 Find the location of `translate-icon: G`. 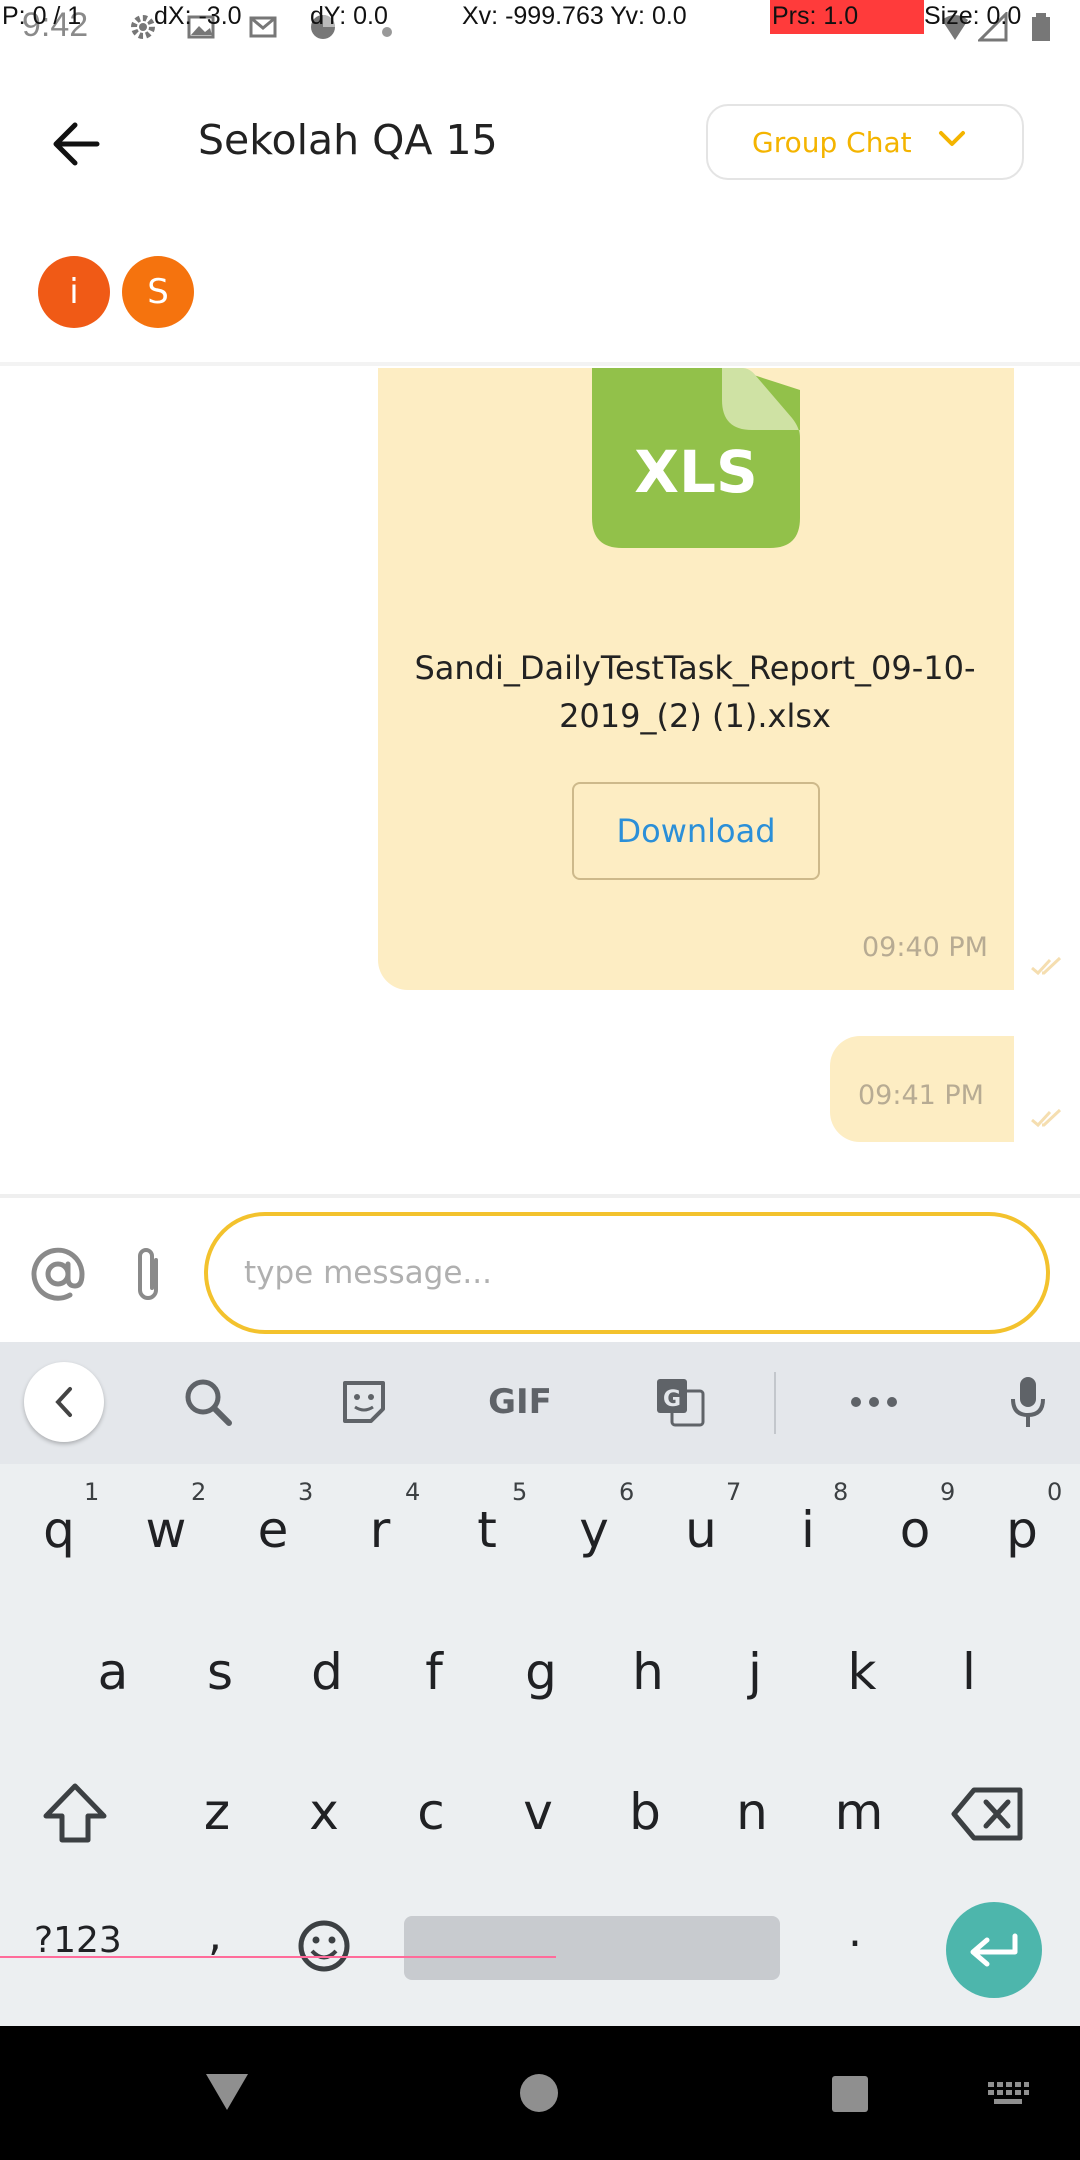

translate-icon: G is located at coordinates (681, 1403).